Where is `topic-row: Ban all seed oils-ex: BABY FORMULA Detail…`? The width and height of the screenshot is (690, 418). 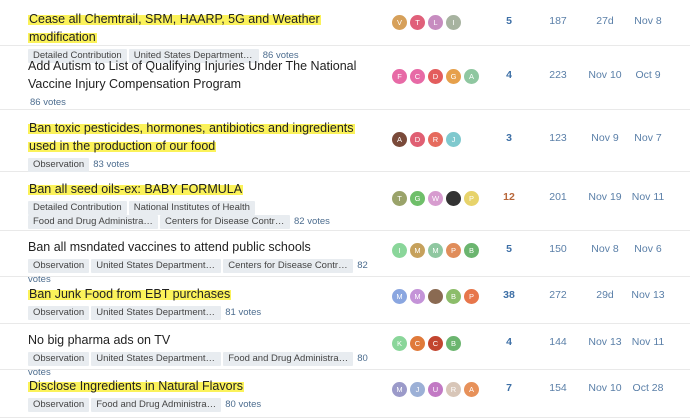 topic-row: Ban all seed oils-ex: BABY FORMULA Detail… is located at coordinates (345, 201).